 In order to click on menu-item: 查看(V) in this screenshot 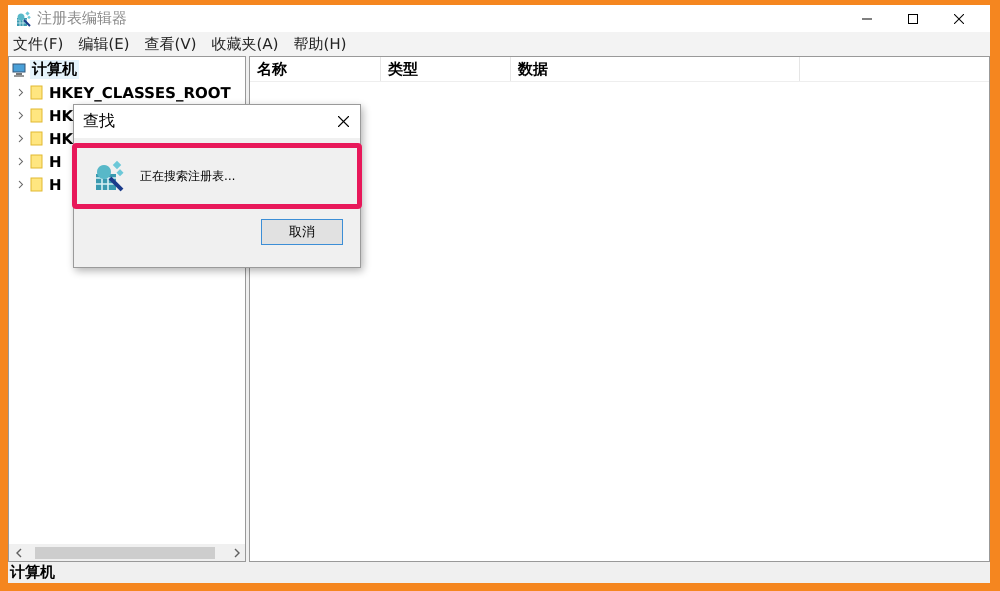, I will do `click(171, 44)`.